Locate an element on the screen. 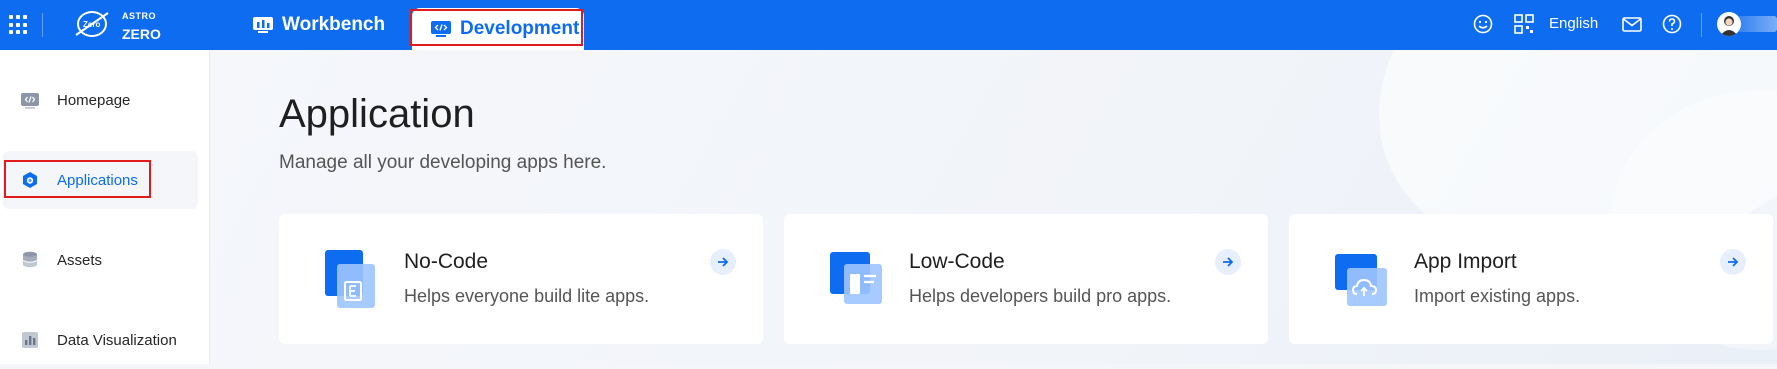 The width and height of the screenshot is (1777, 369). nav-tab-label: Workbench is located at coordinates (334, 24).